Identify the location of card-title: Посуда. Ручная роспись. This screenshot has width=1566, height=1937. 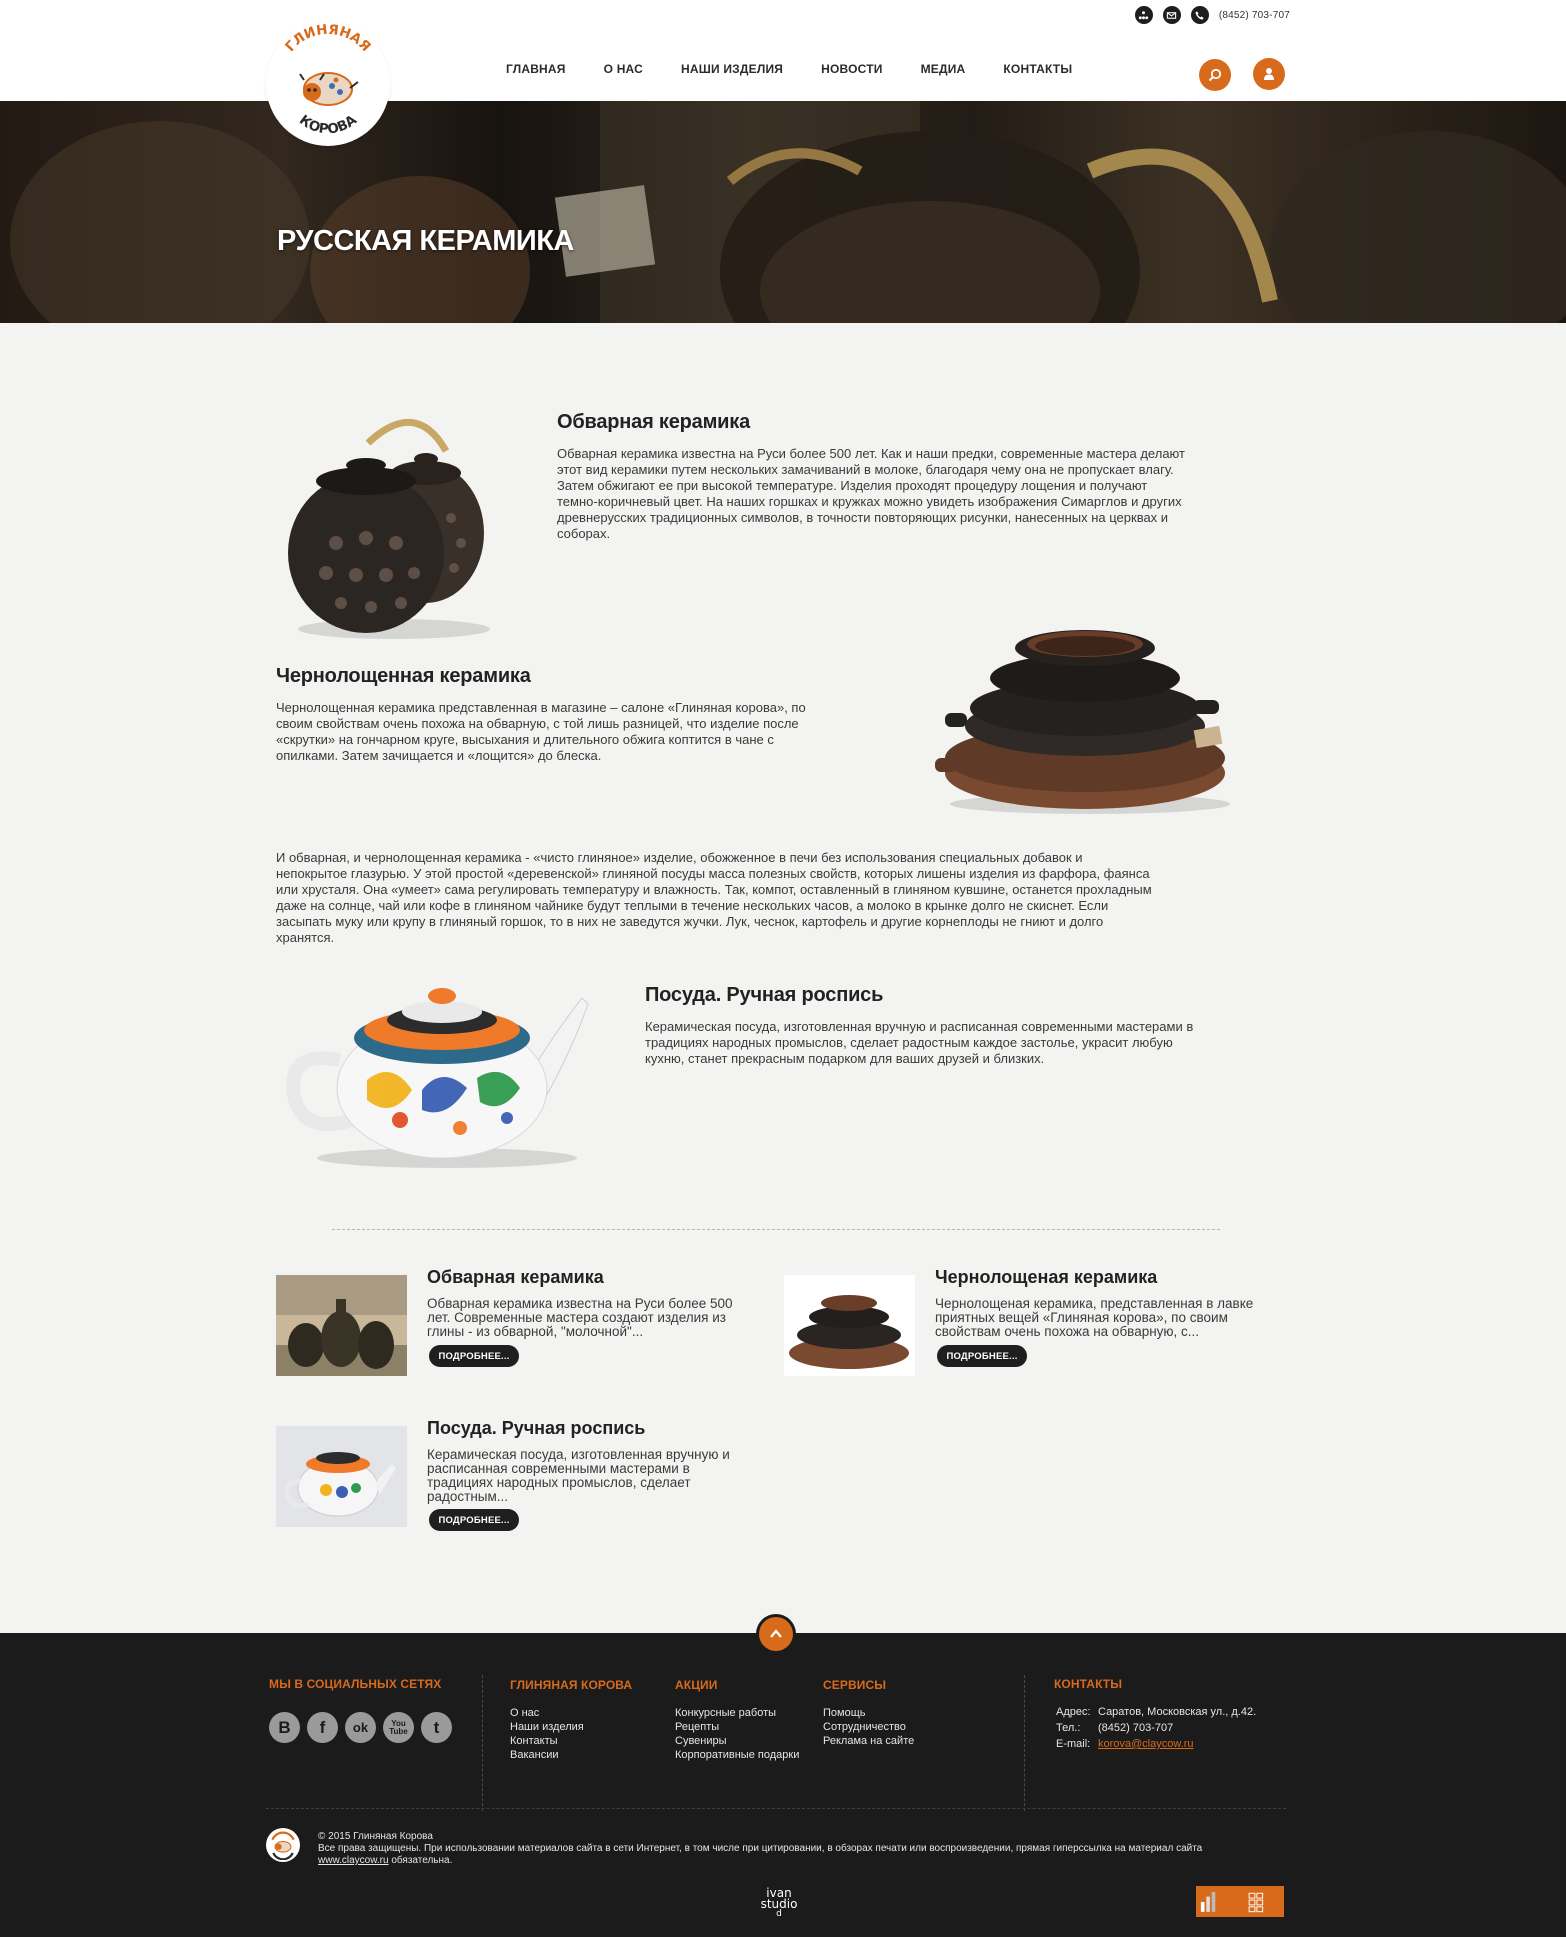
(536, 1428).